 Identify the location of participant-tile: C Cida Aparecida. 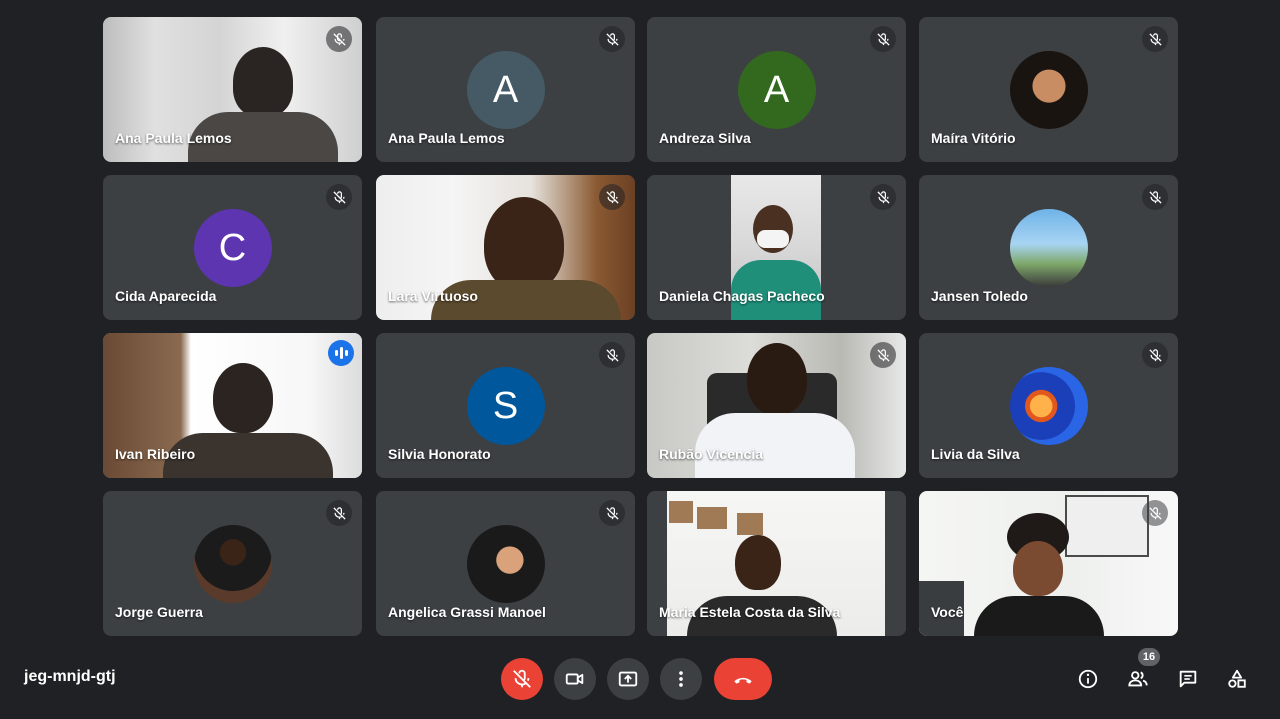
(232, 247).